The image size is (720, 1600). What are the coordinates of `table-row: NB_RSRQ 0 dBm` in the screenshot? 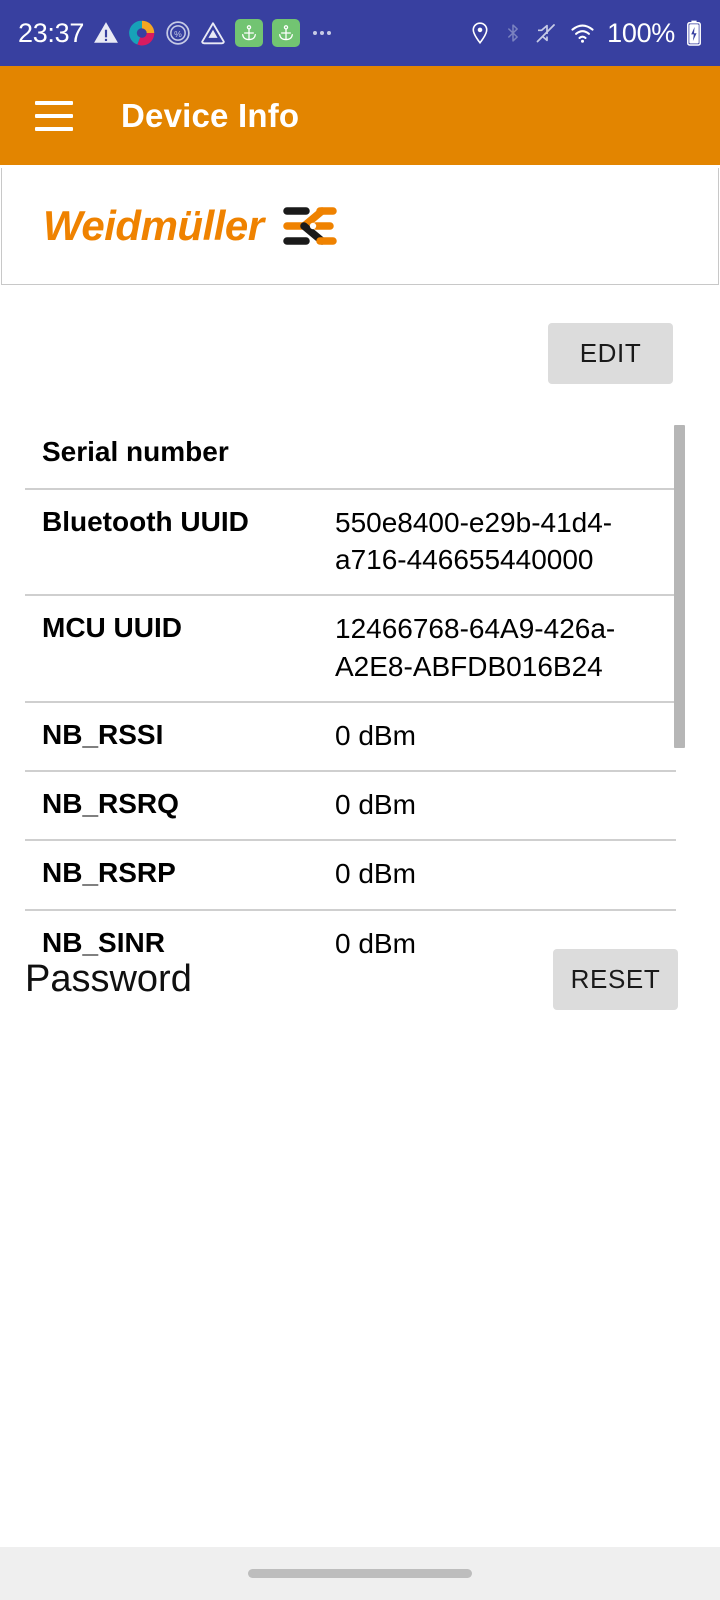 It's located at (350, 807).